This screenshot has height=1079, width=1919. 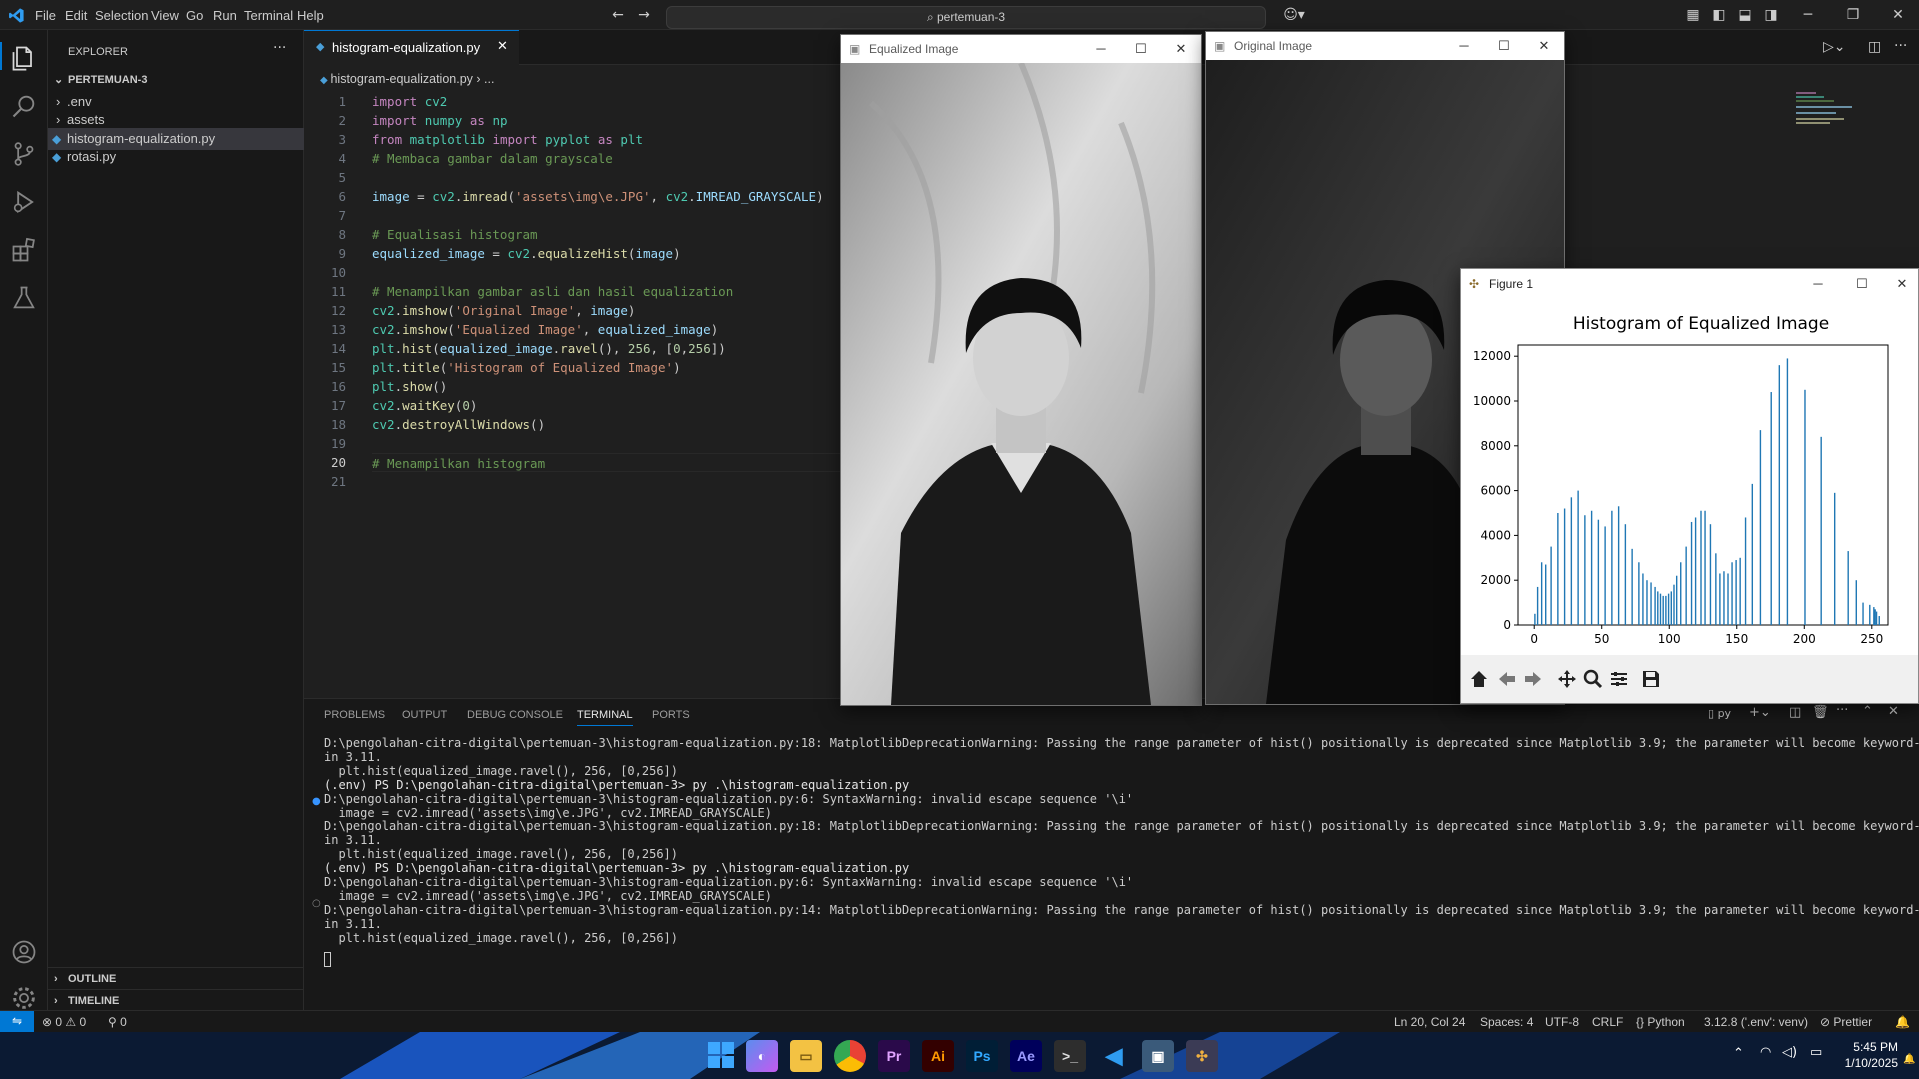 I want to click on close-panel-icon: ✕, so click(x=1893, y=711).